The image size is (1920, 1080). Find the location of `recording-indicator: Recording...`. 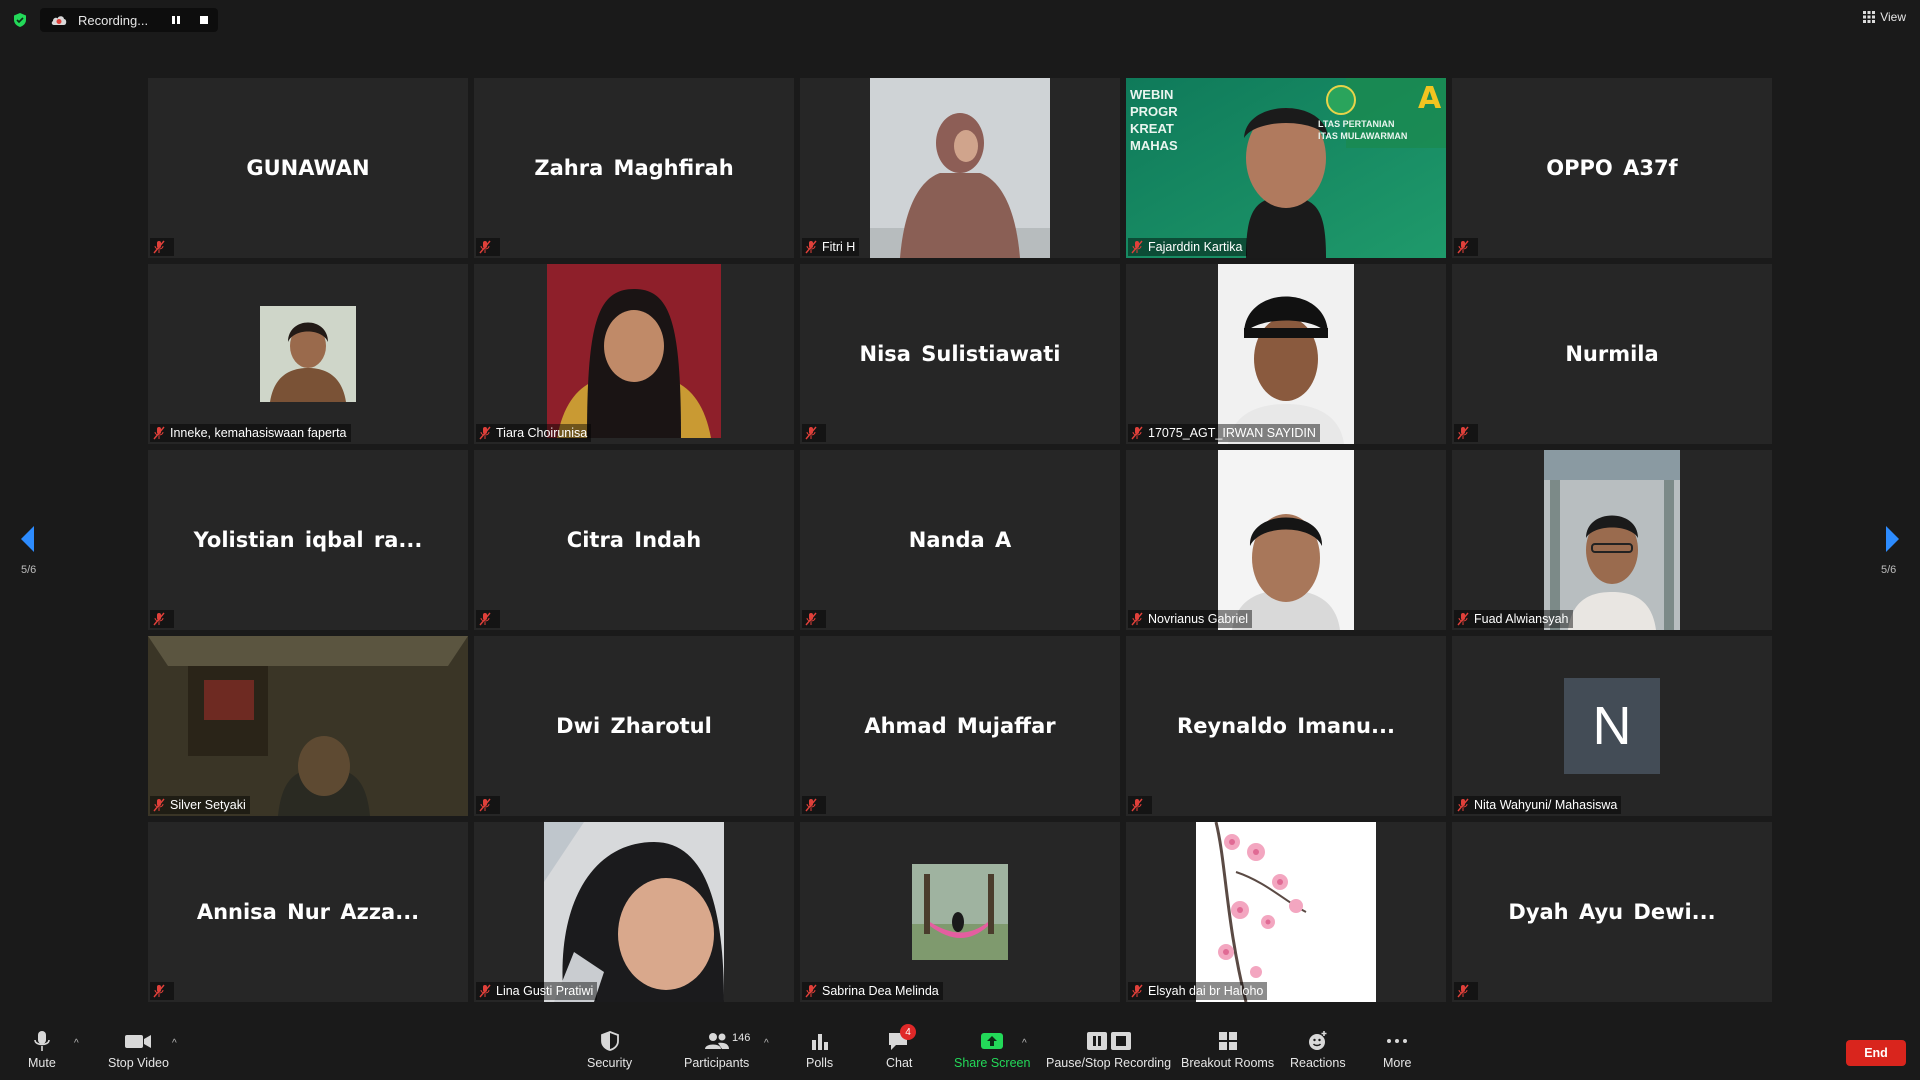

recording-indicator: Recording... is located at coordinates (129, 20).